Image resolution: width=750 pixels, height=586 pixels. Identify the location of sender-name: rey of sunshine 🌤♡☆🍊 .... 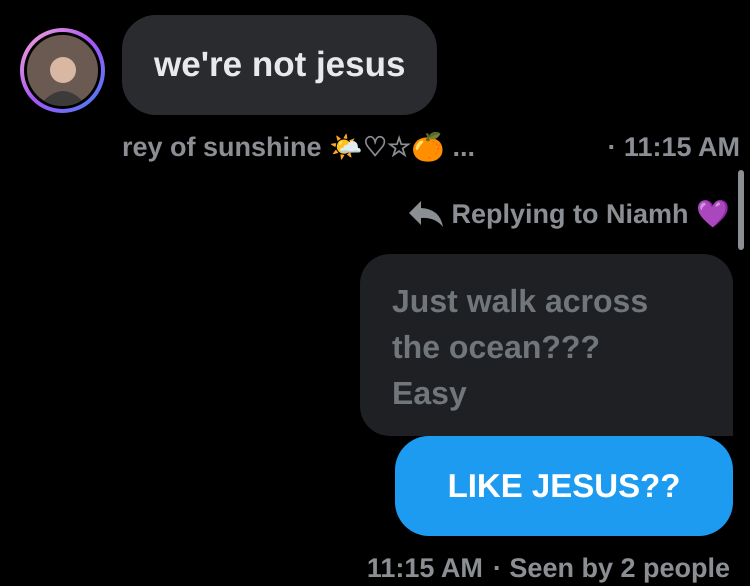
(299, 147).